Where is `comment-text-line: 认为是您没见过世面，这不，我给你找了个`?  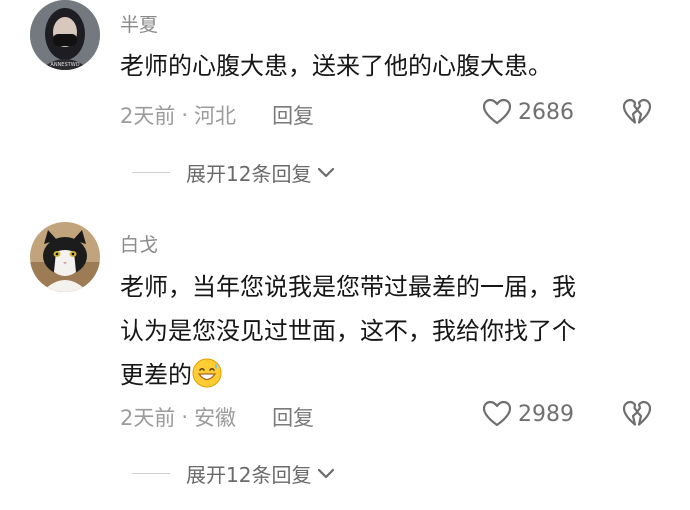
comment-text-line: 认为是您没见过世面，这不，我给你找了个 is located at coordinates (348, 331).